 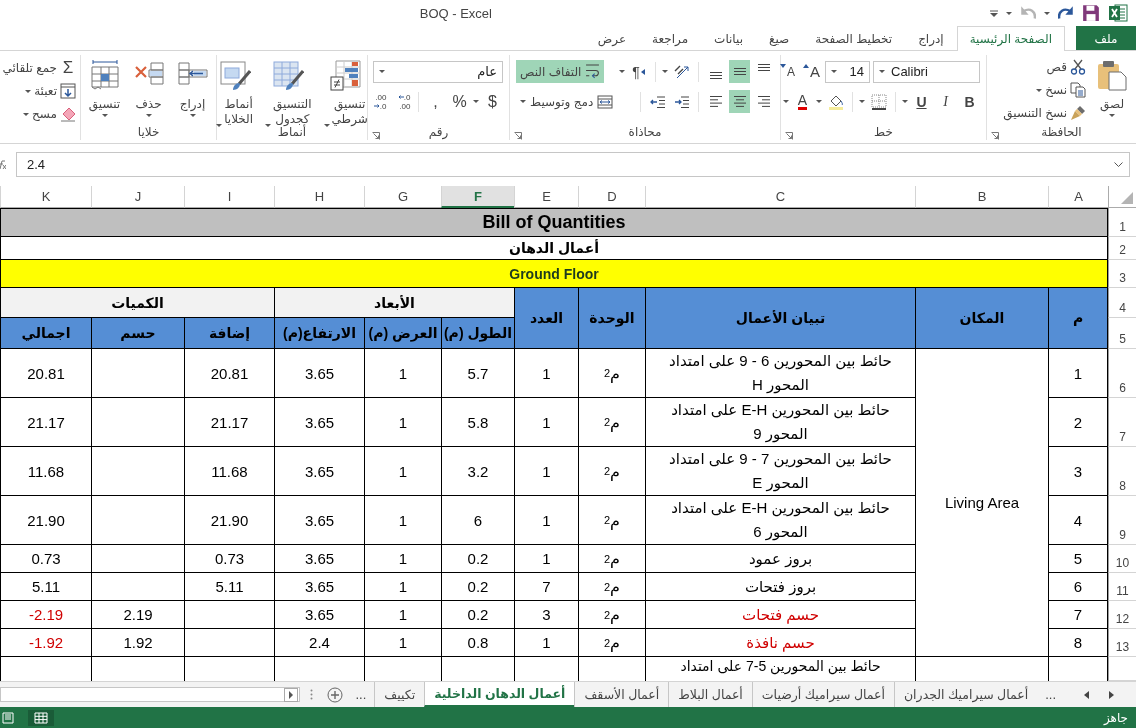 What do you see at coordinates (1111, 694) in the screenshot?
I see `scroll-right-triangle-icon` at bounding box center [1111, 694].